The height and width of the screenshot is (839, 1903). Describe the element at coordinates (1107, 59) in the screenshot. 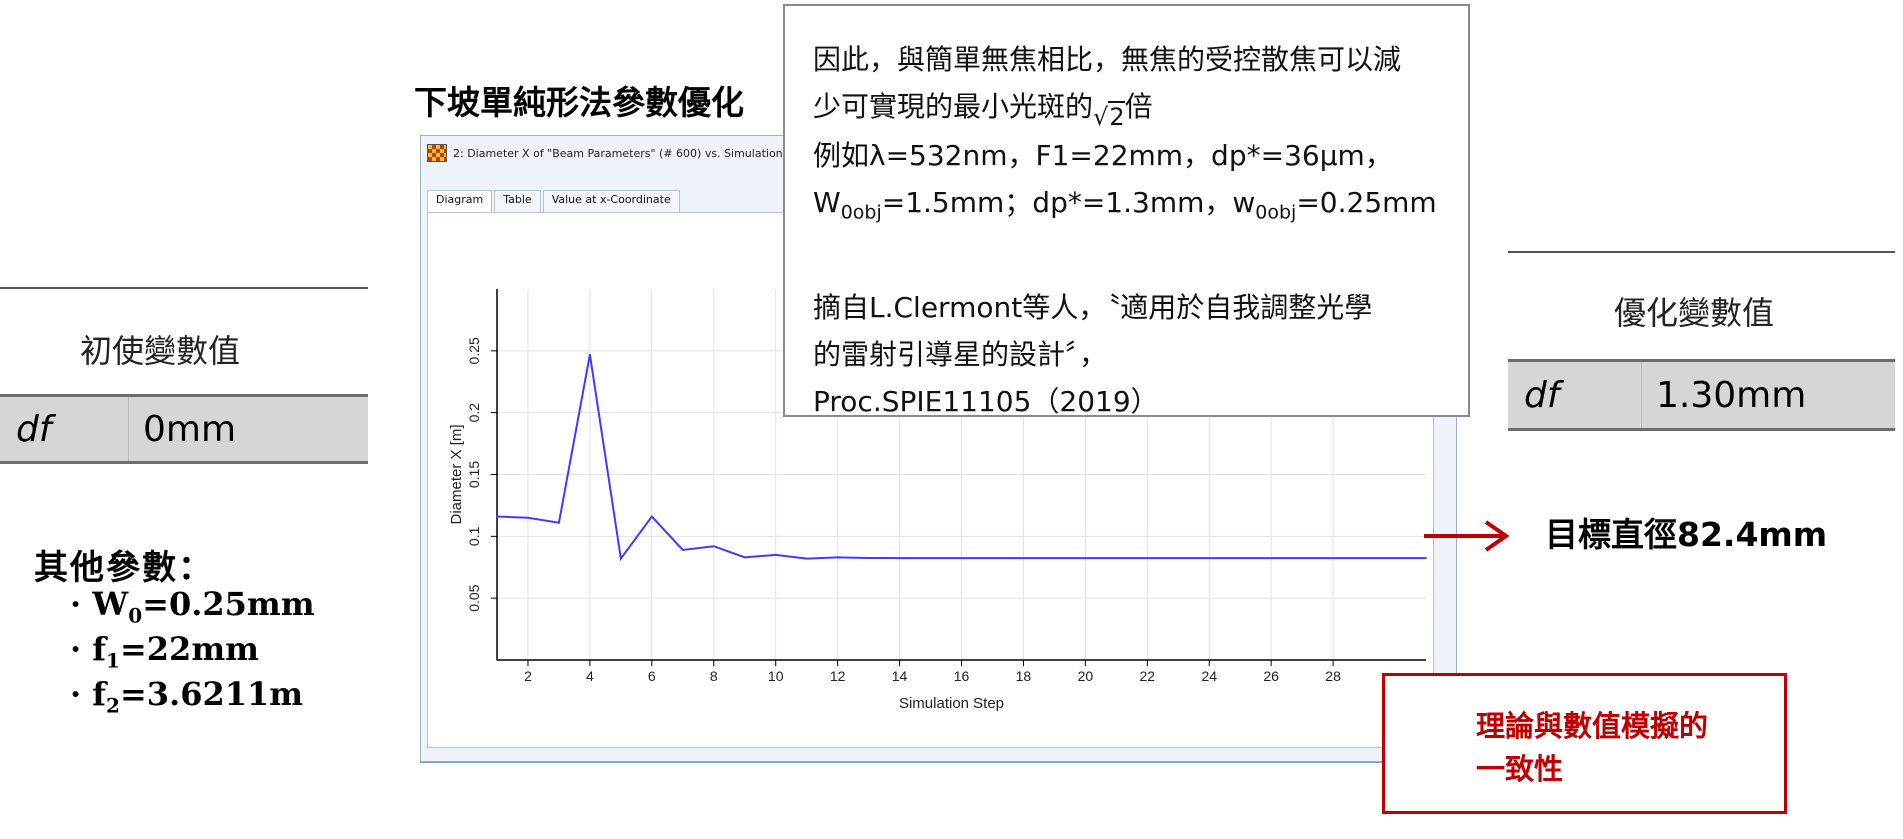

I see `note-line: 因此，與簡單無焦相比，無焦的受控散焦可以減` at that location.